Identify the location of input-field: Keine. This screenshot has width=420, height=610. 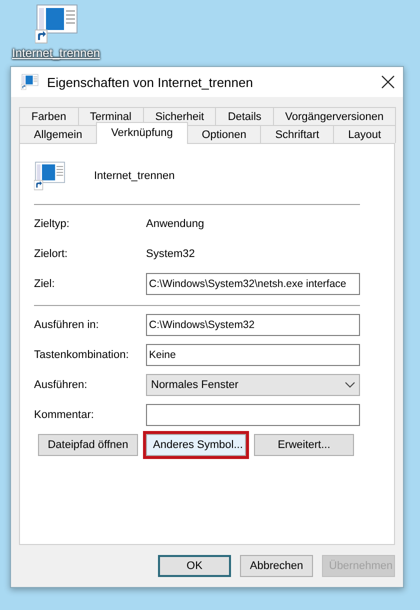
(253, 355).